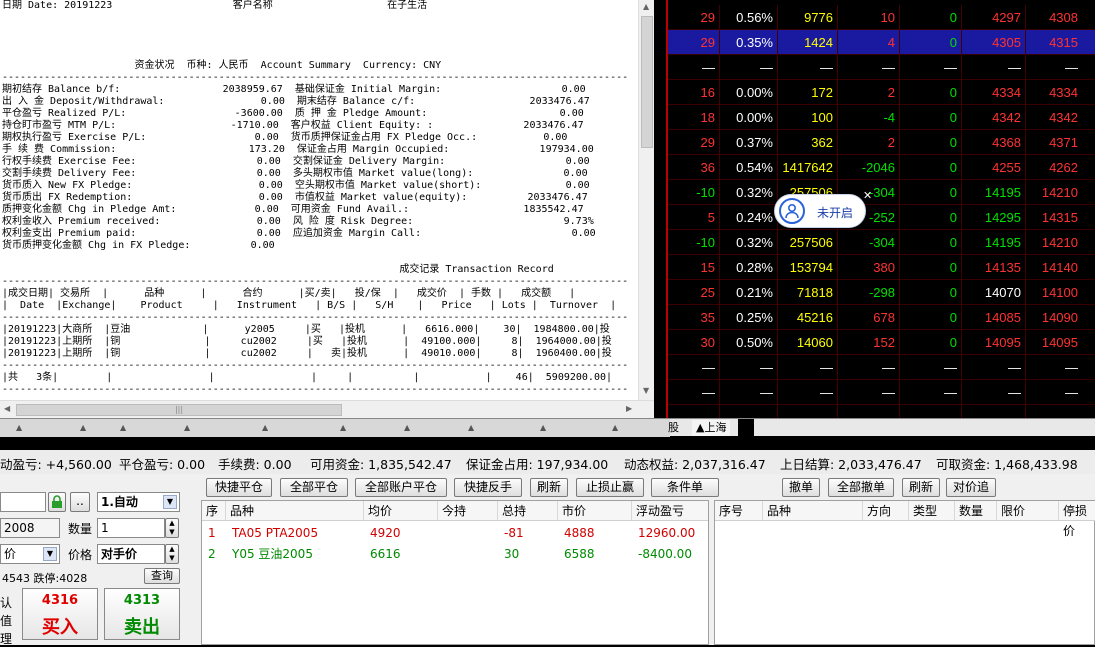 The image size is (1095, 647). What do you see at coordinates (976, 511) in the screenshot?
I see `col-header: 数量` at bounding box center [976, 511].